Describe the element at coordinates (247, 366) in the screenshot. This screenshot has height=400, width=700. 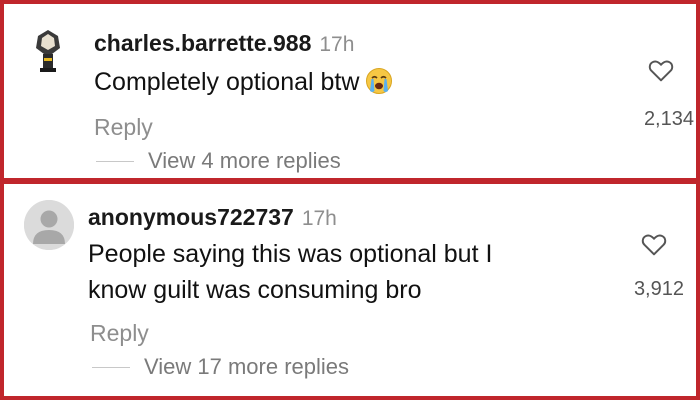
I see `view-replies-label: View 17 more replies` at that location.